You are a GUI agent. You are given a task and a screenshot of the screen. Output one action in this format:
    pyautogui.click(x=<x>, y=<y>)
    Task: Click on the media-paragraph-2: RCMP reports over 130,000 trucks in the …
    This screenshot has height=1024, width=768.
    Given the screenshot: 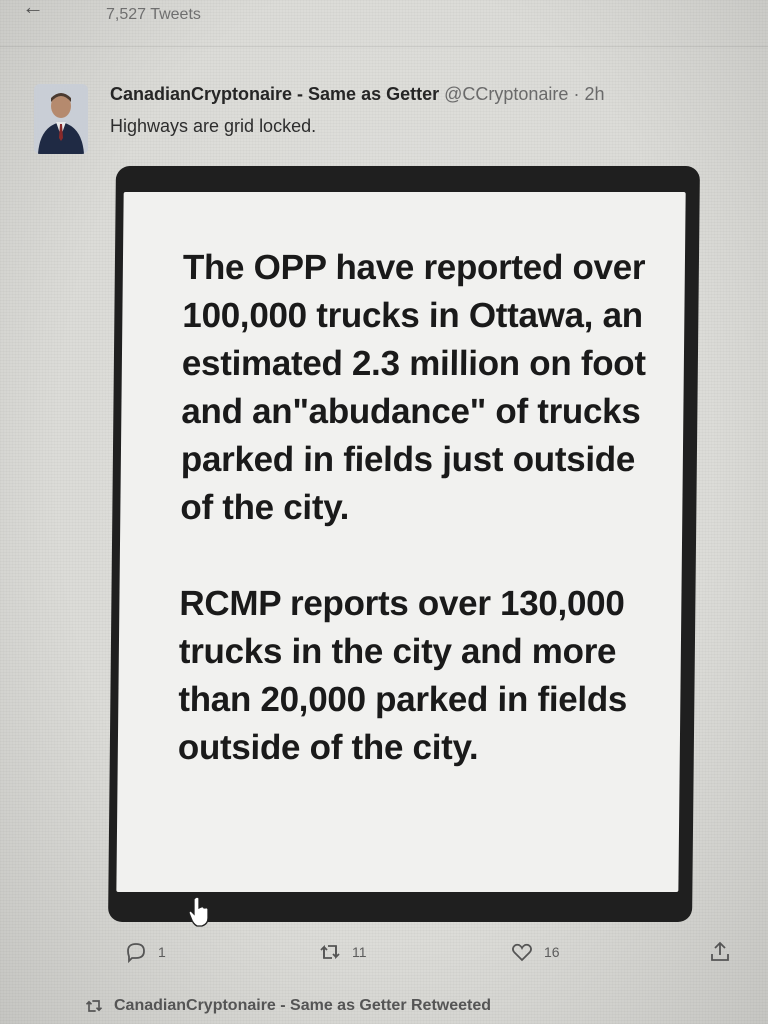 What is the action you would take?
    pyautogui.click(x=402, y=675)
    